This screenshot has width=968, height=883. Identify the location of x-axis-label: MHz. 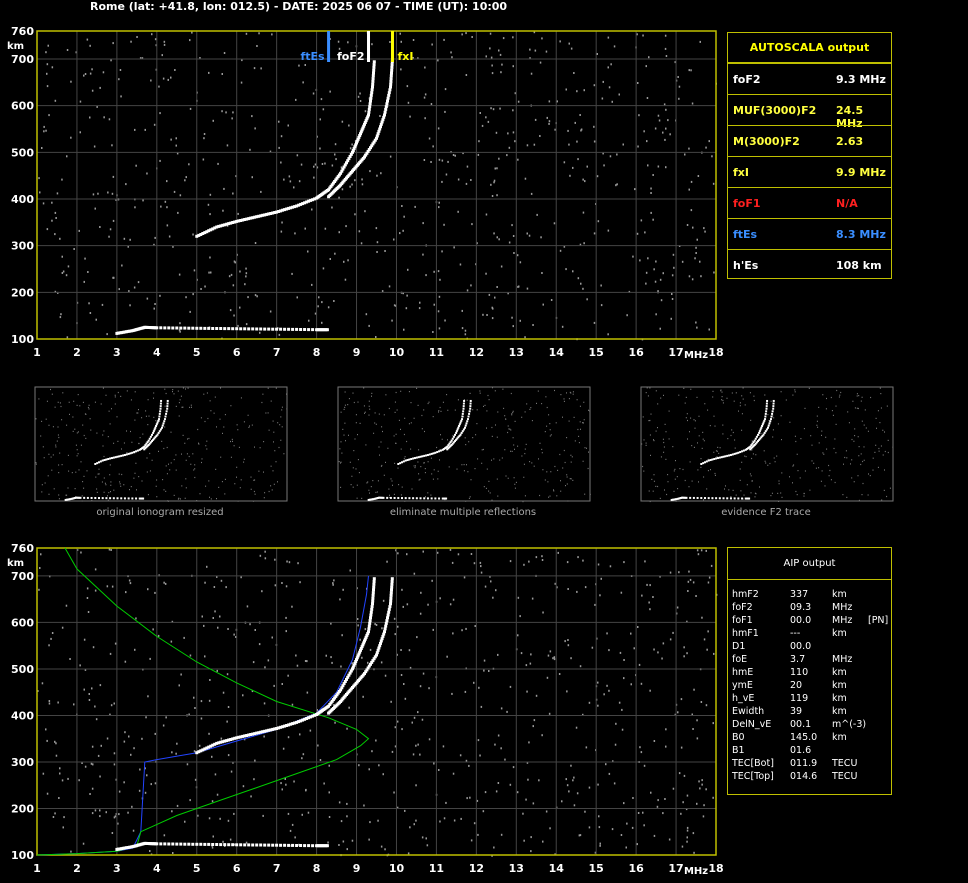
(696, 871).